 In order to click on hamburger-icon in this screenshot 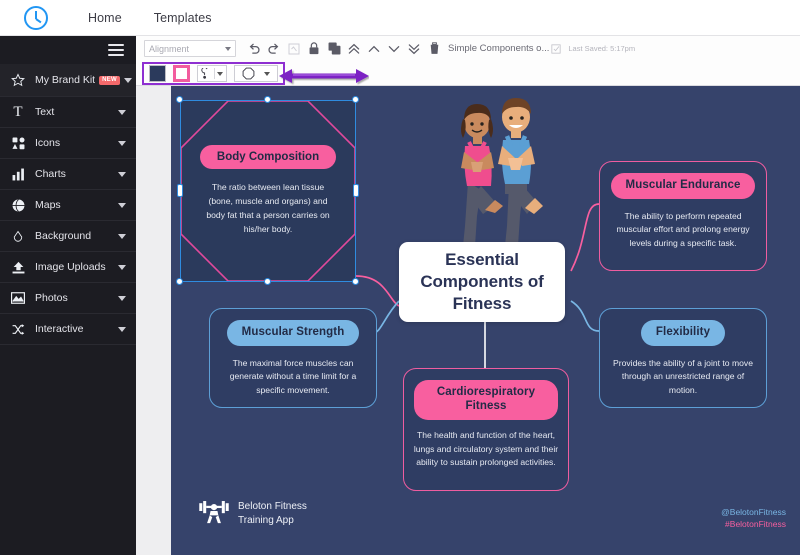, I will do `click(116, 50)`.